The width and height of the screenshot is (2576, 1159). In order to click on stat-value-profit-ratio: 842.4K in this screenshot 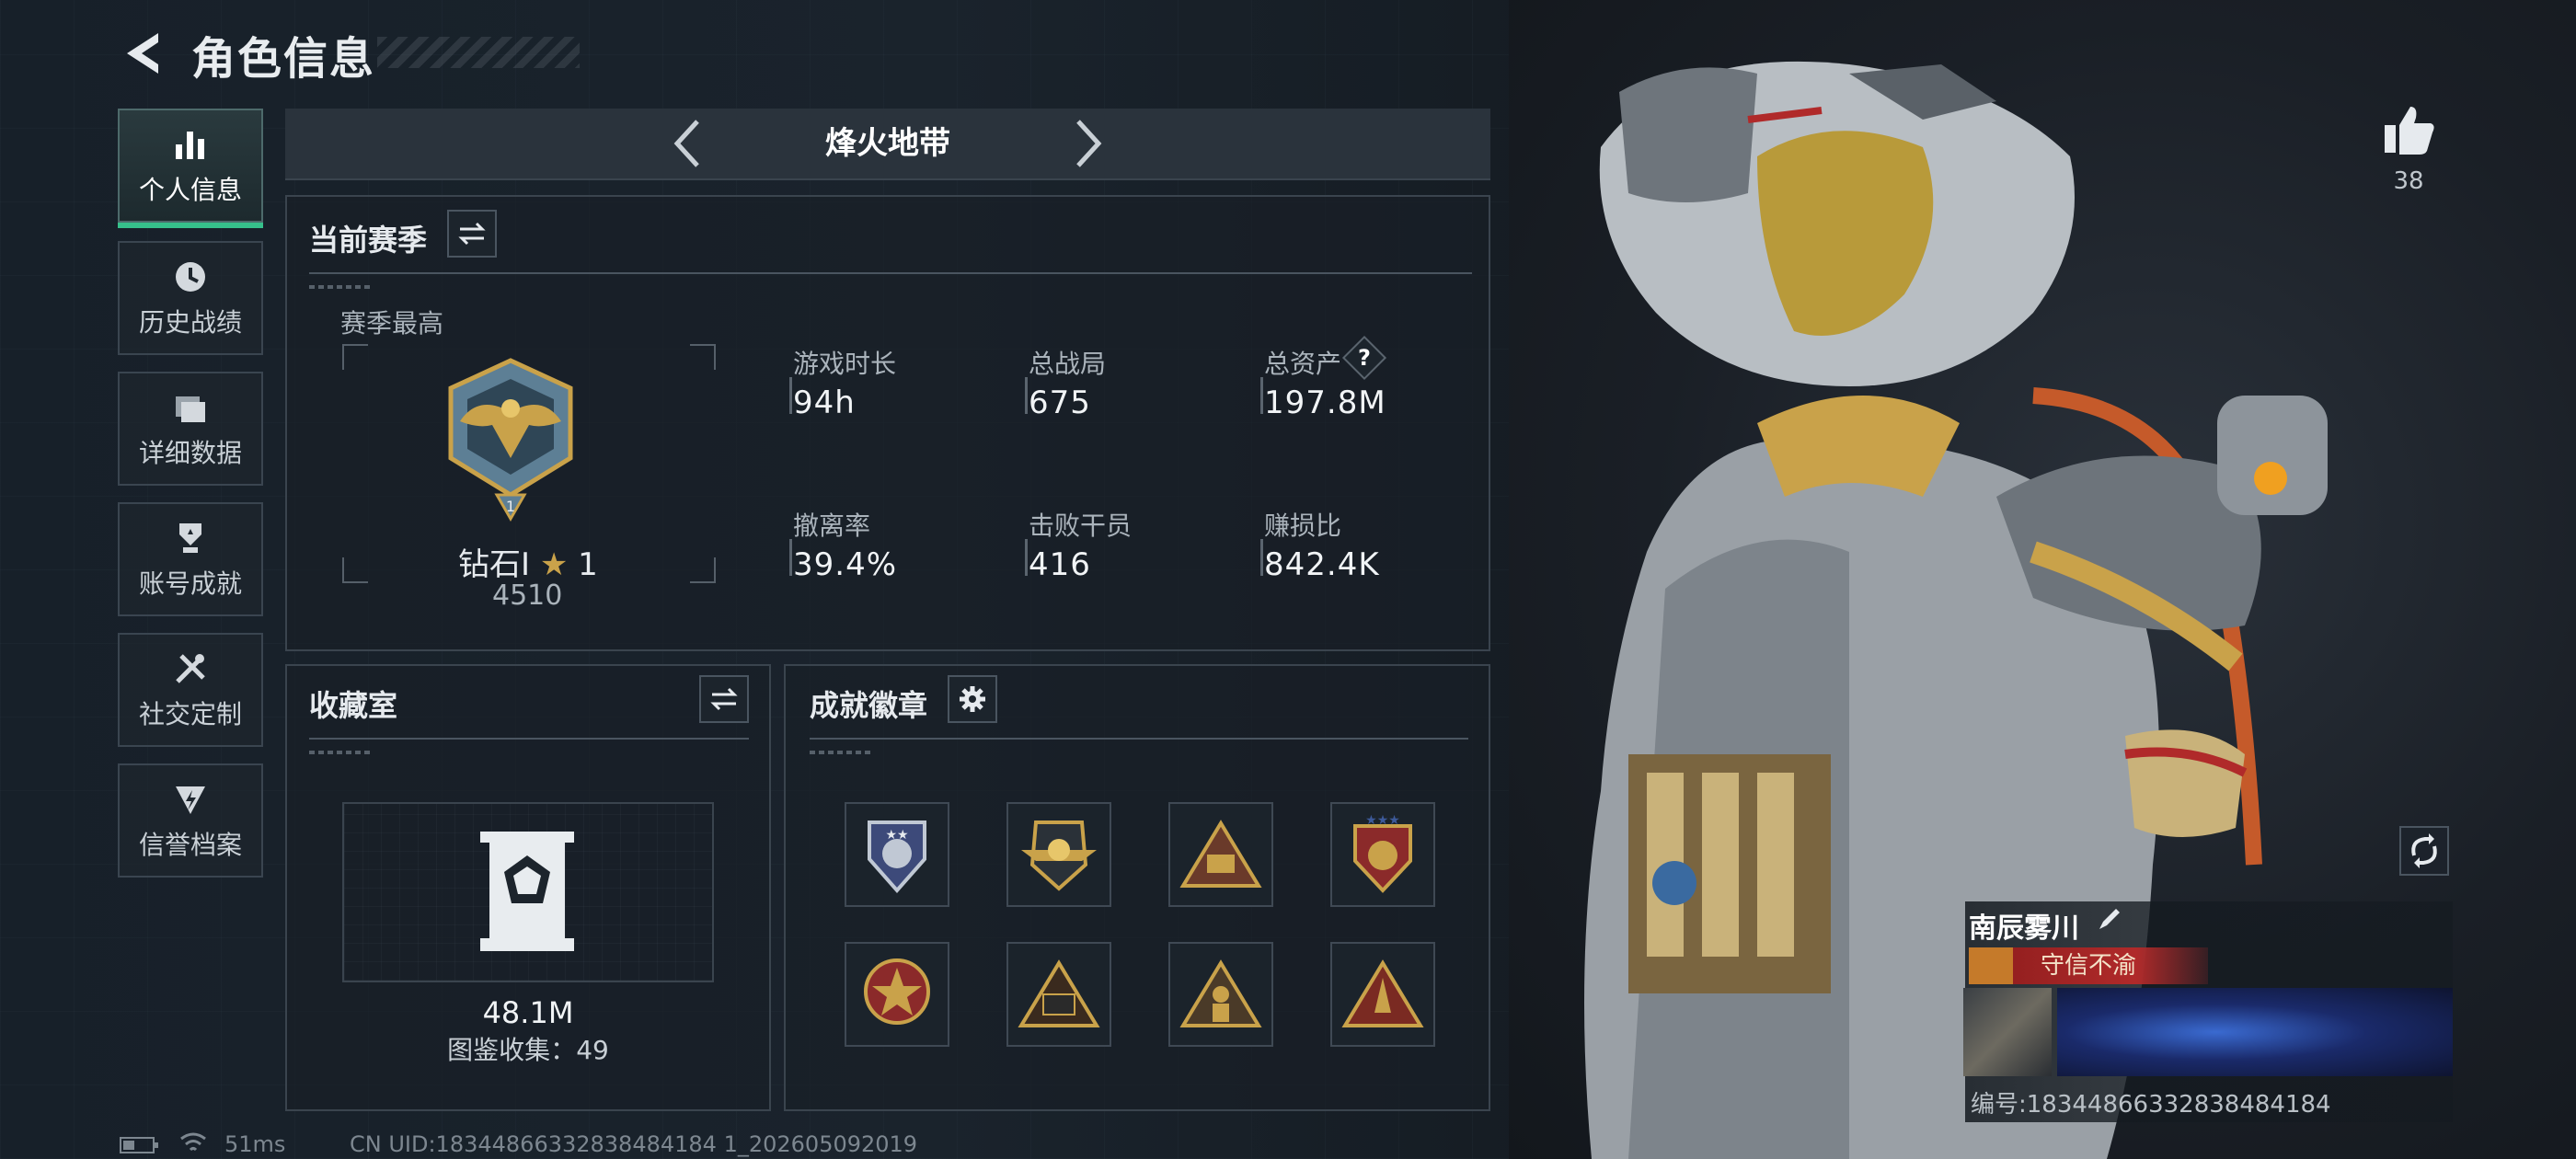, I will do `click(1322, 564)`.